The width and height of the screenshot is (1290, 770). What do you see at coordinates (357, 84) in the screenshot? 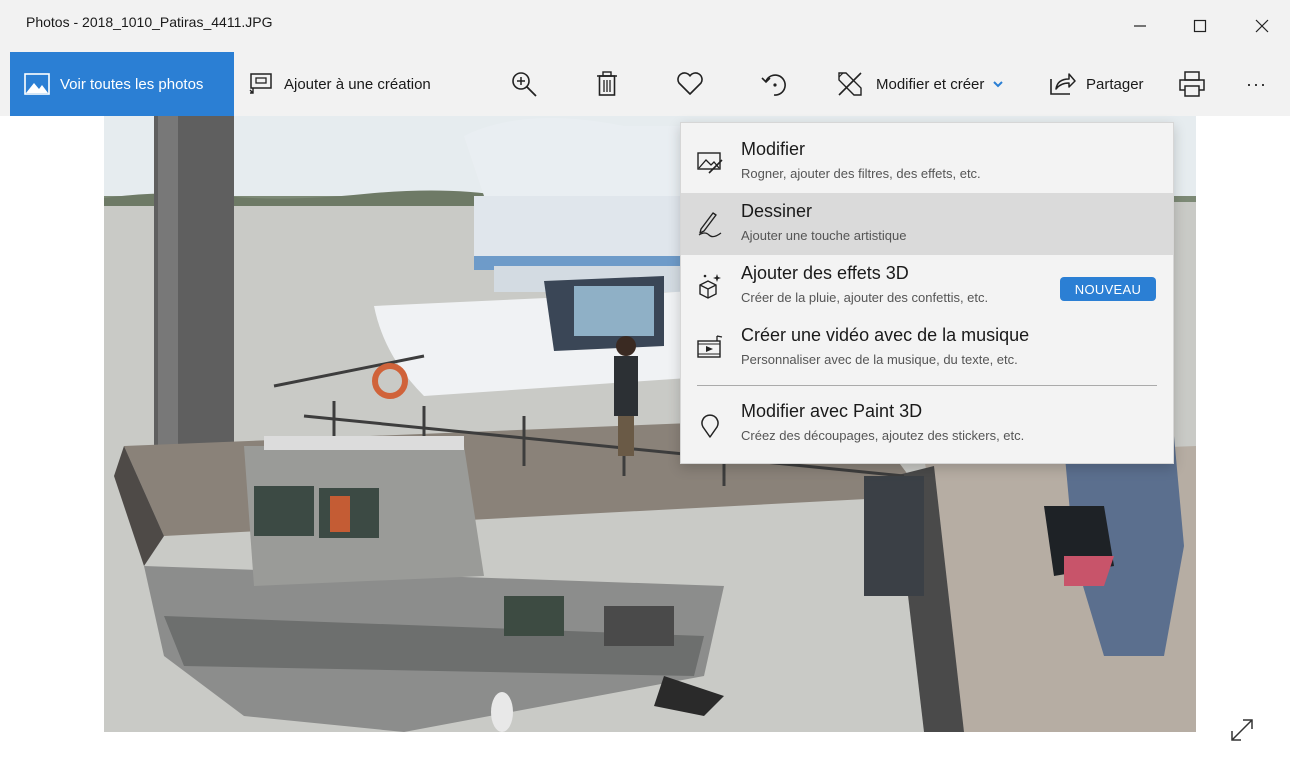
I see `add-to-creation-label: Ajouter à une création` at bounding box center [357, 84].